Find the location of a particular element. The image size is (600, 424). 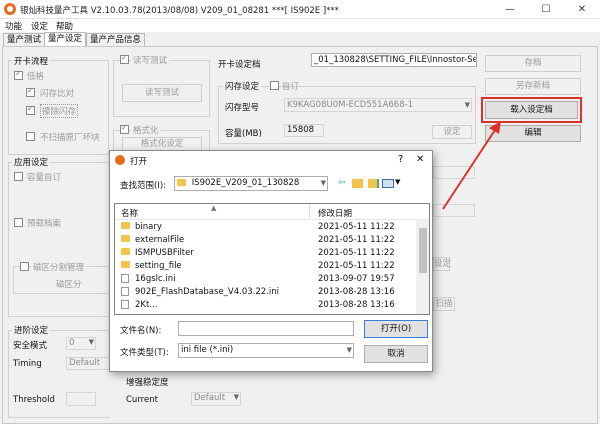

look-in-label: 查找范围(I): is located at coordinates (143, 186).